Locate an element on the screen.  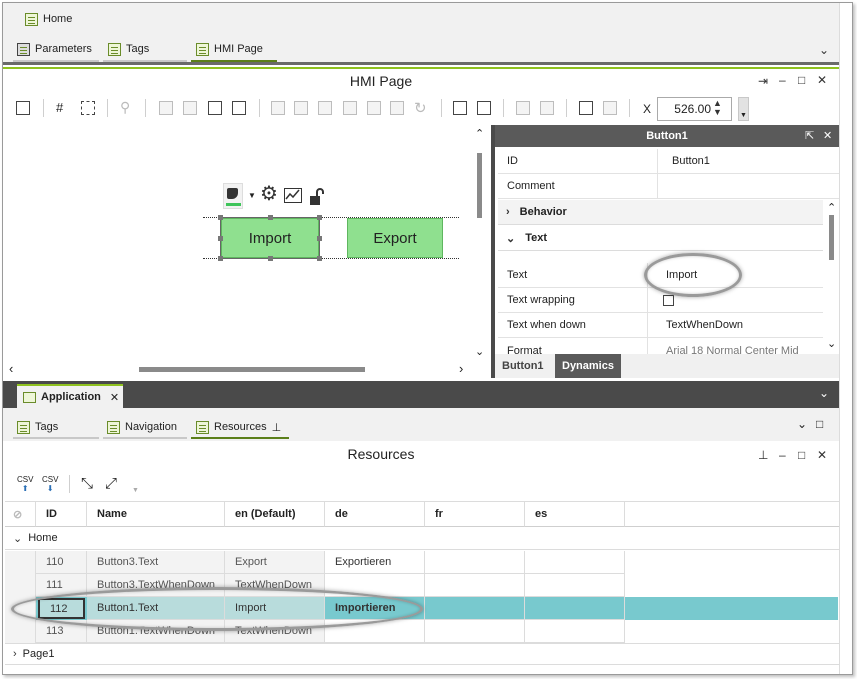
csv-export-icon: CSV ⬇ is located at coordinates (50, 484).